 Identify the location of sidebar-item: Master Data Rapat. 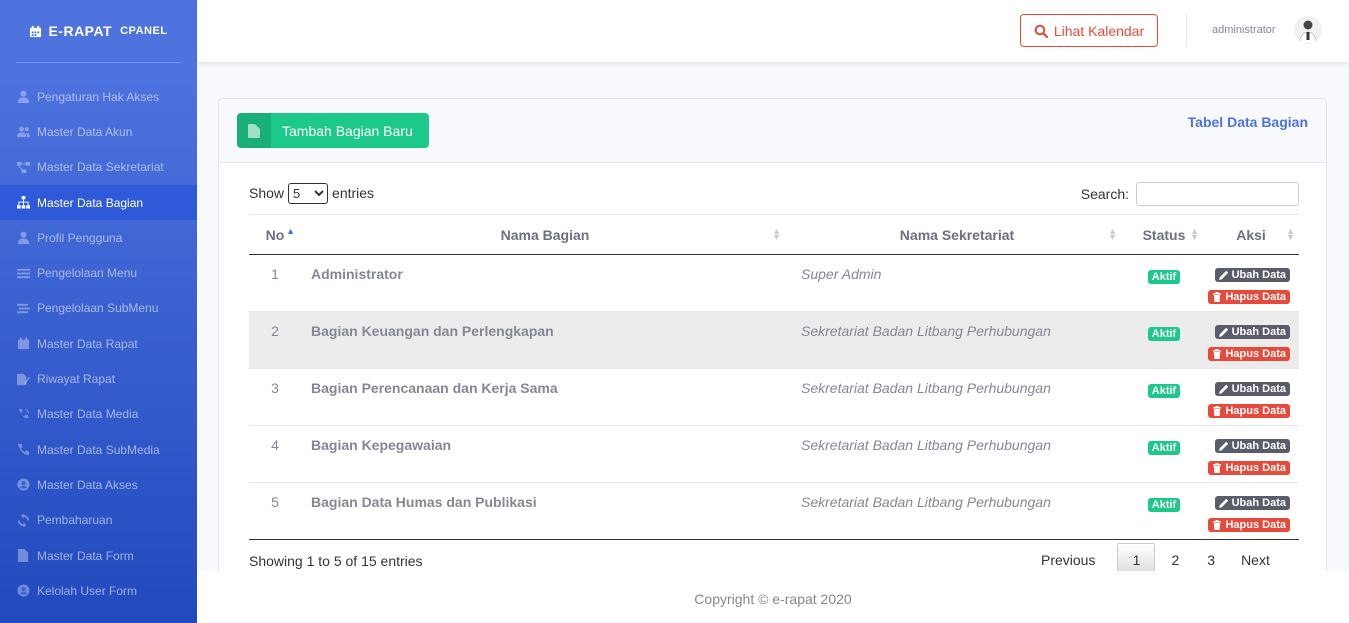
(98, 343).